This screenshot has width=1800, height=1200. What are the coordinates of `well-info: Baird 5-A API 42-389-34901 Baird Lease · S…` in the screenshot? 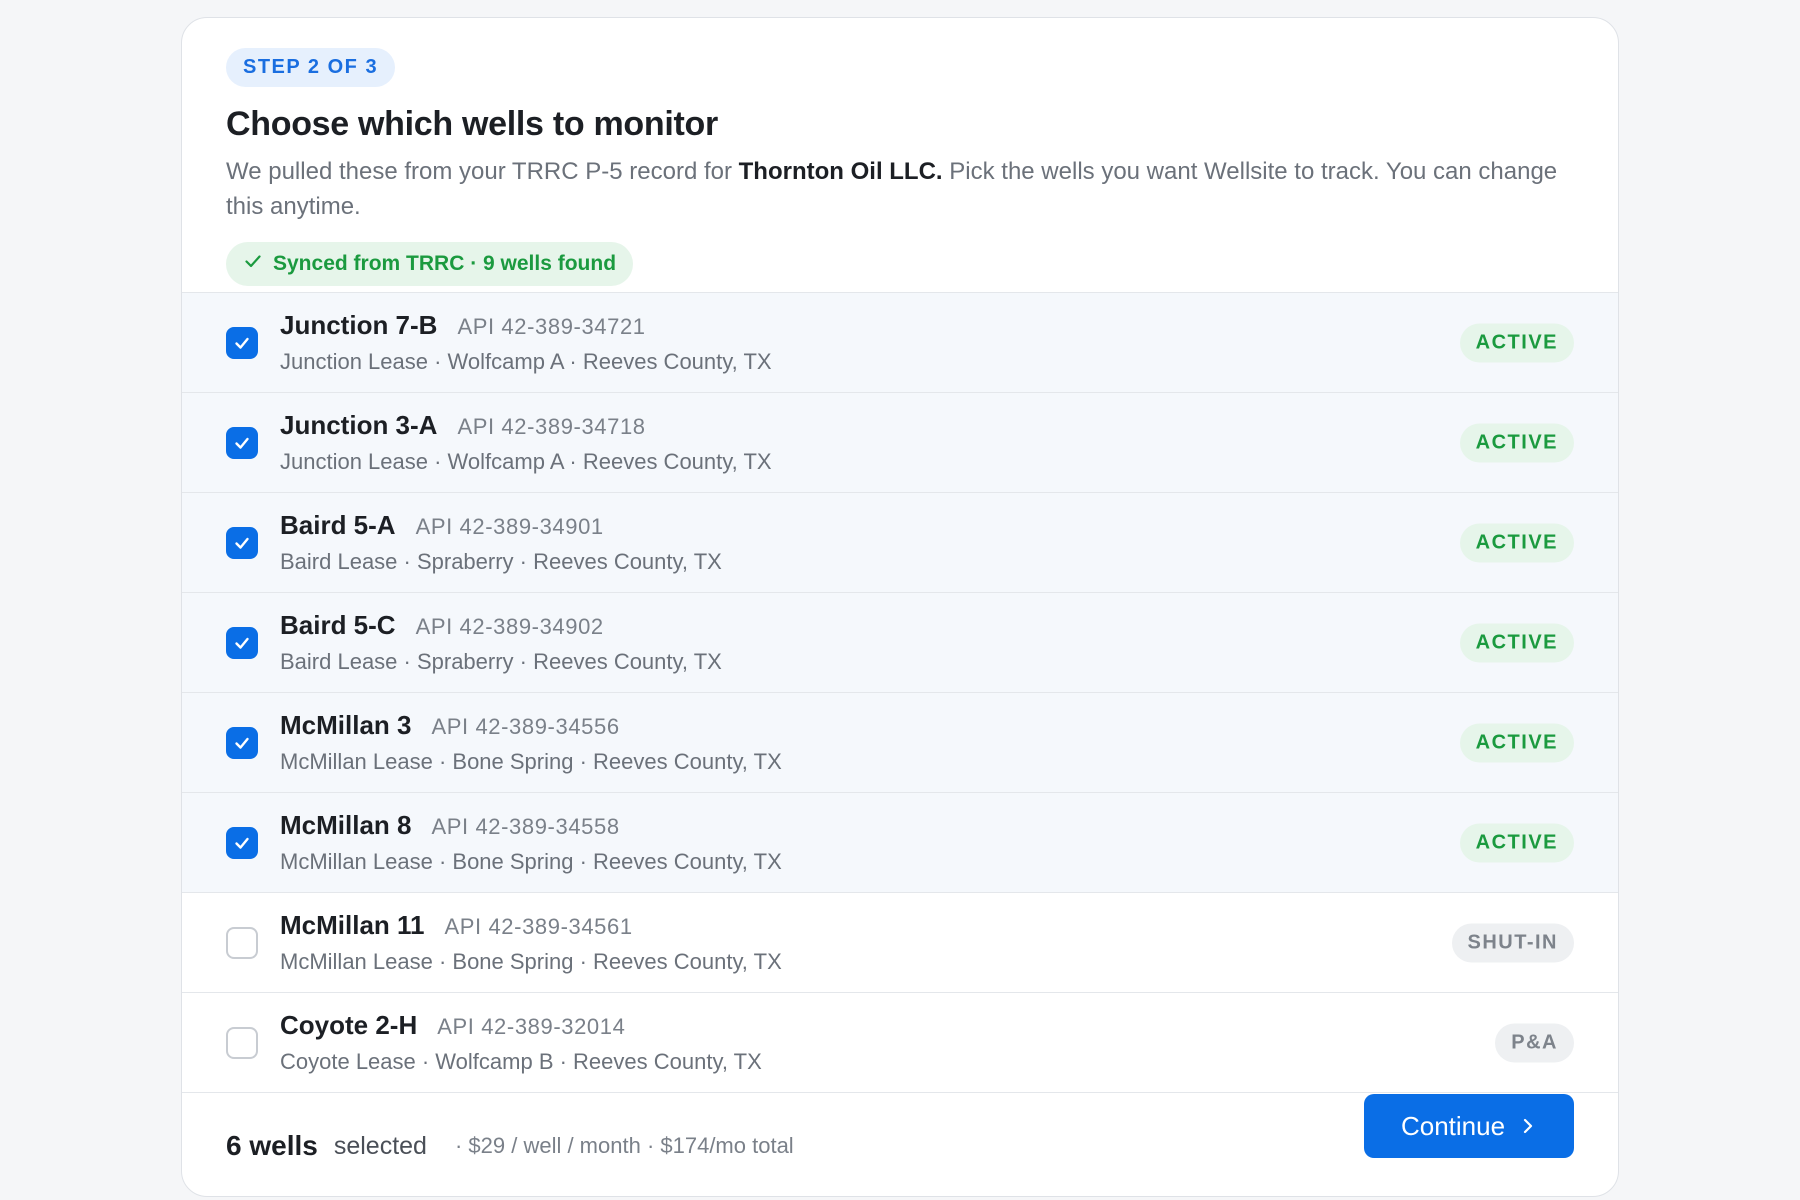 It's located at (501, 542).